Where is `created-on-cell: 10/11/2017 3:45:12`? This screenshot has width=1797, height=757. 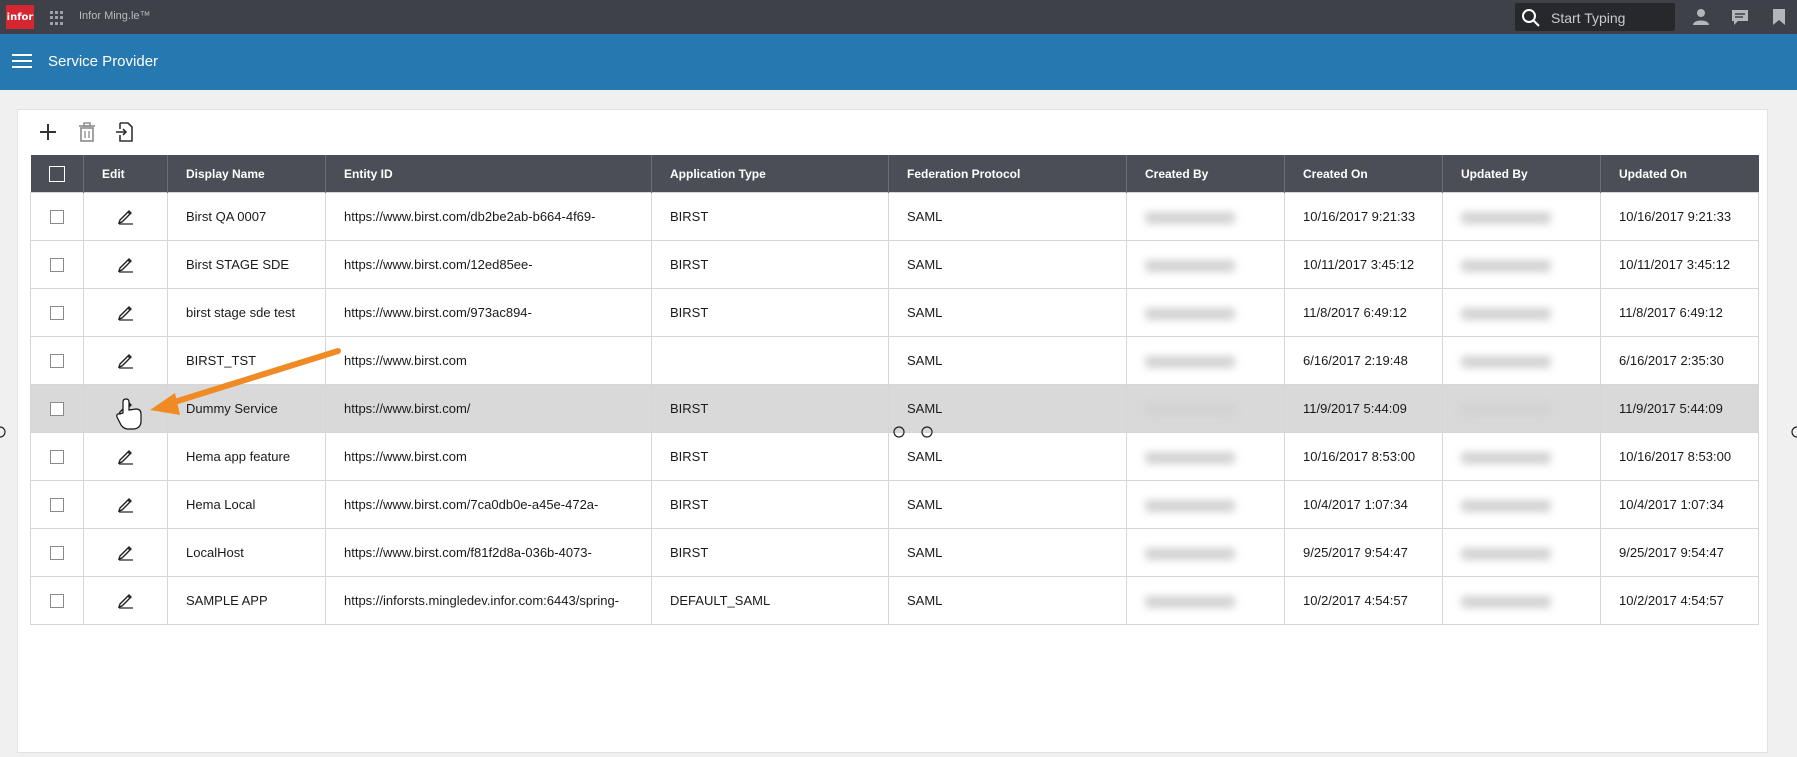
created-on-cell: 10/11/2017 3:45:12 is located at coordinates (1363, 264).